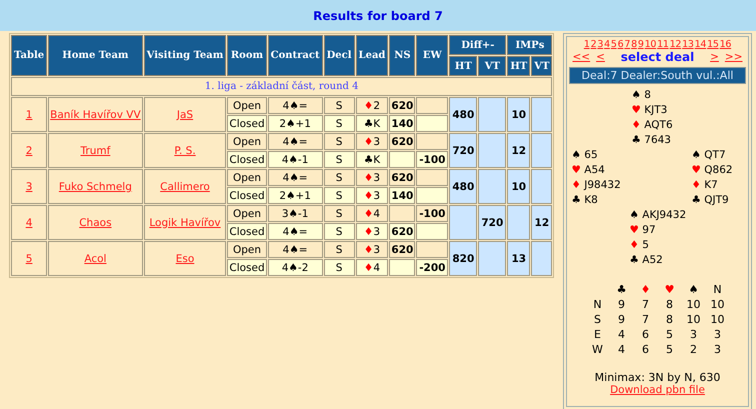 This screenshot has width=756, height=409. What do you see at coordinates (95, 258) in the screenshot?
I see `home-team-link: Acol` at bounding box center [95, 258].